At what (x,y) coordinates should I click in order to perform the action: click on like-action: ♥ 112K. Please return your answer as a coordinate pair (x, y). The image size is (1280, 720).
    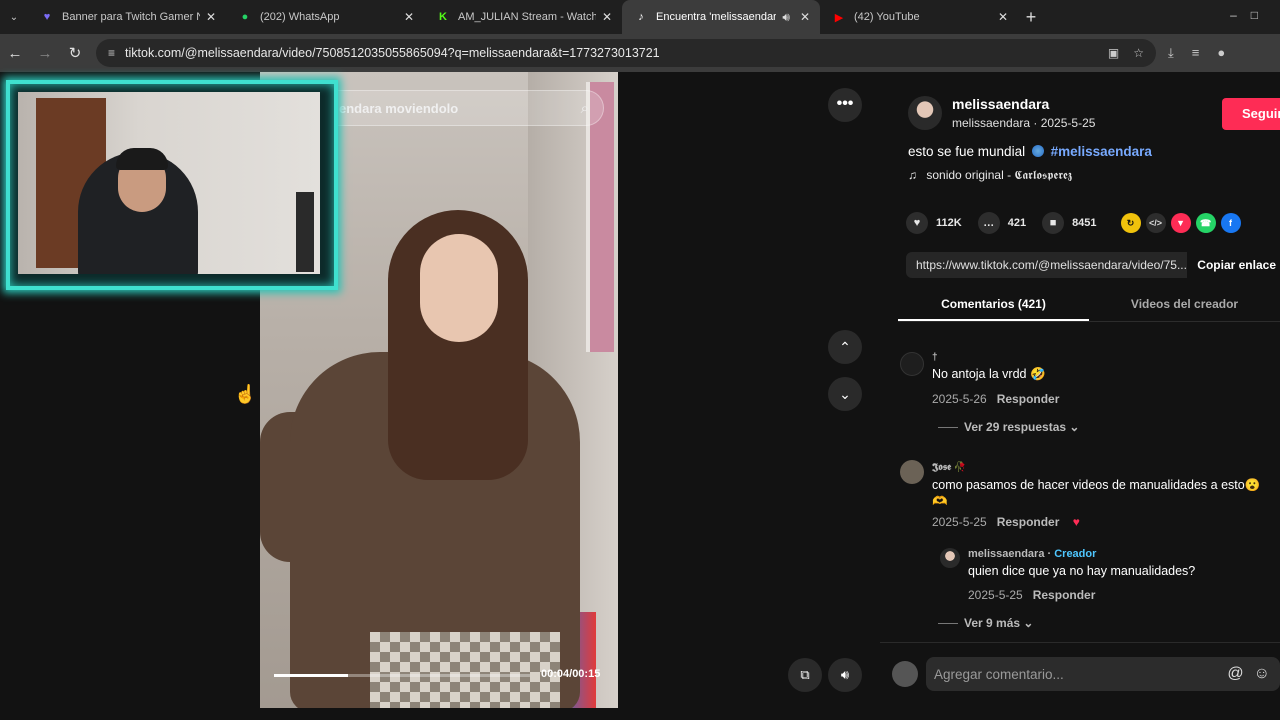
    Looking at the image, I should click on (934, 223).